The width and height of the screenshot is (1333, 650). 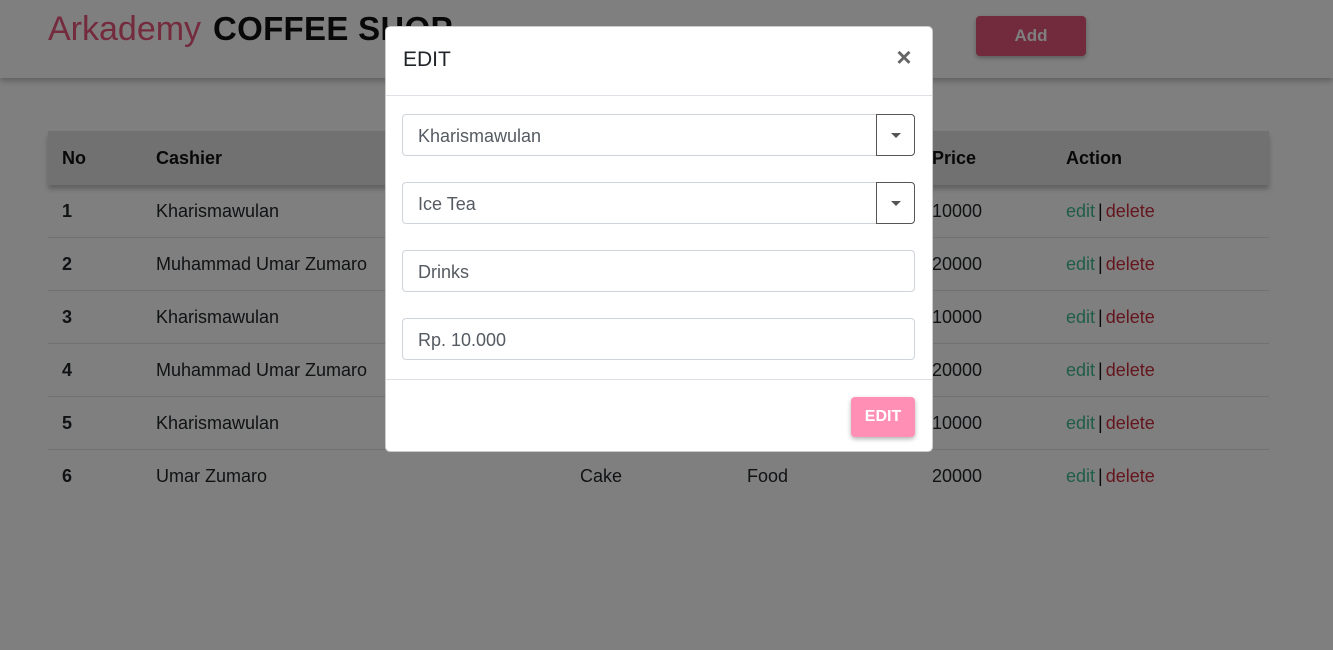 I want to click on cashier-select: Kharismawulan, so click(x=658, y=135).